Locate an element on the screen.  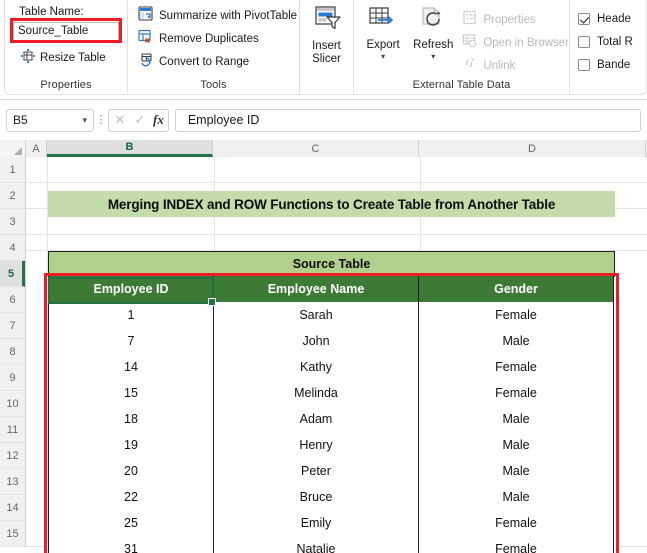
table-cell: Sarah is located at coordinates (316, 315).